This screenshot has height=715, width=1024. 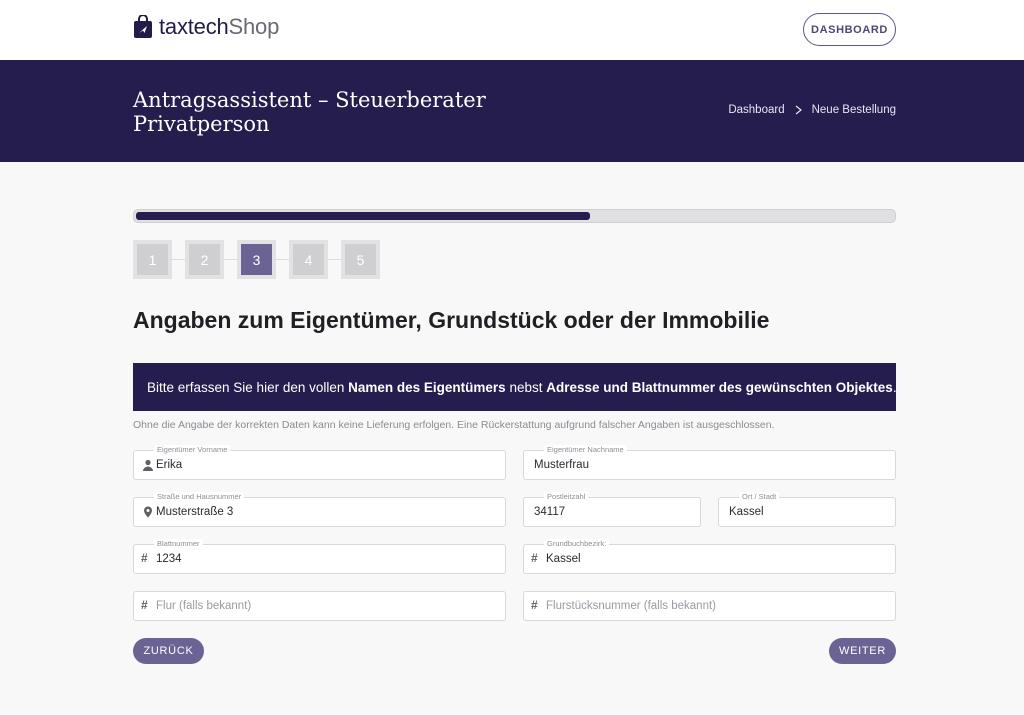 What do you see at coordinates (798, 110) in the screenshot?
I see `chevron-right-icon` at bounding box center [798, 110].